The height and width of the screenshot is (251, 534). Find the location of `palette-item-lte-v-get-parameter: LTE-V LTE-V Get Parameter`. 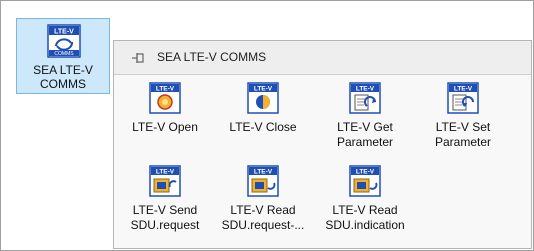

palette-item-lte-v-get-parameter: LTE-V LTE-V Get Parameter is located at coordinates (365, 116).